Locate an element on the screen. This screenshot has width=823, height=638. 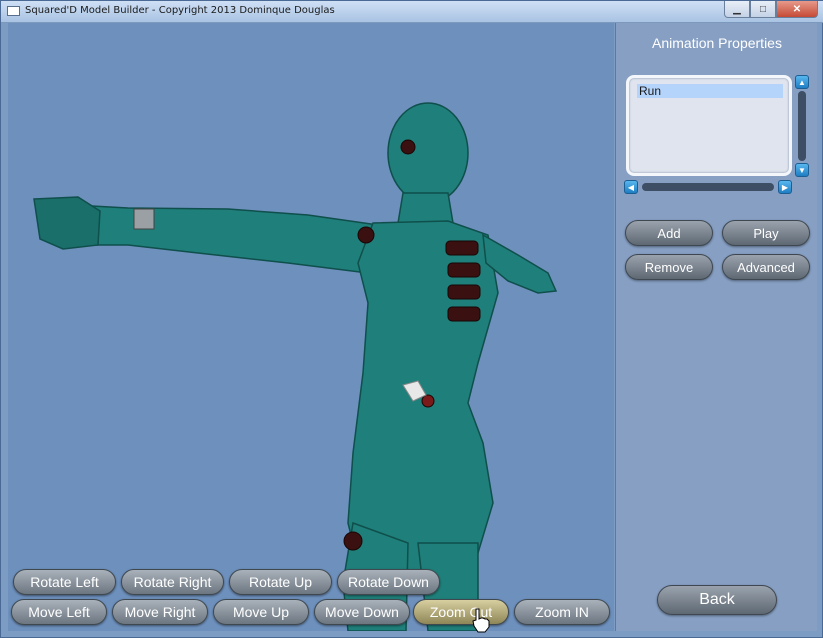
remove-button: Remove is located at coordinates (669, 267).